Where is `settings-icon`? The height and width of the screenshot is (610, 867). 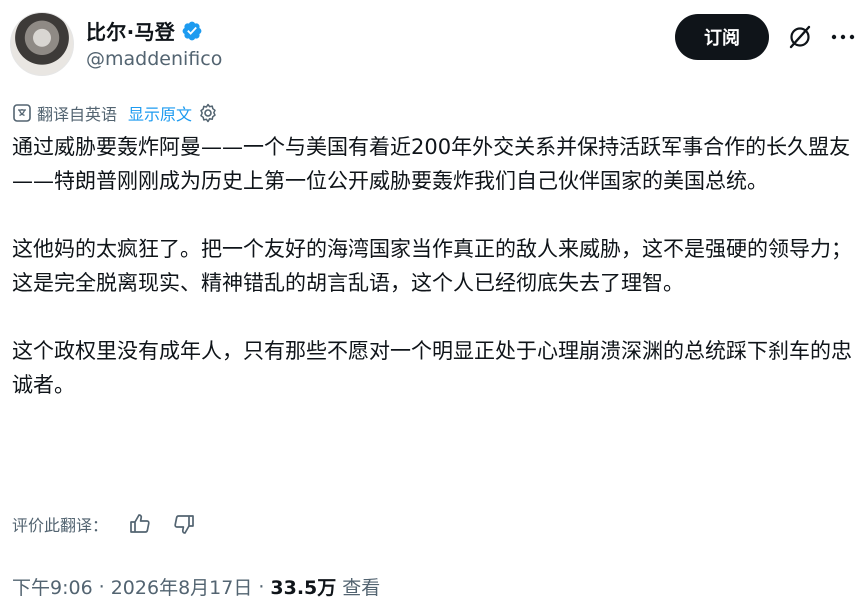
settings-icon is located at coordinates (208, 113).